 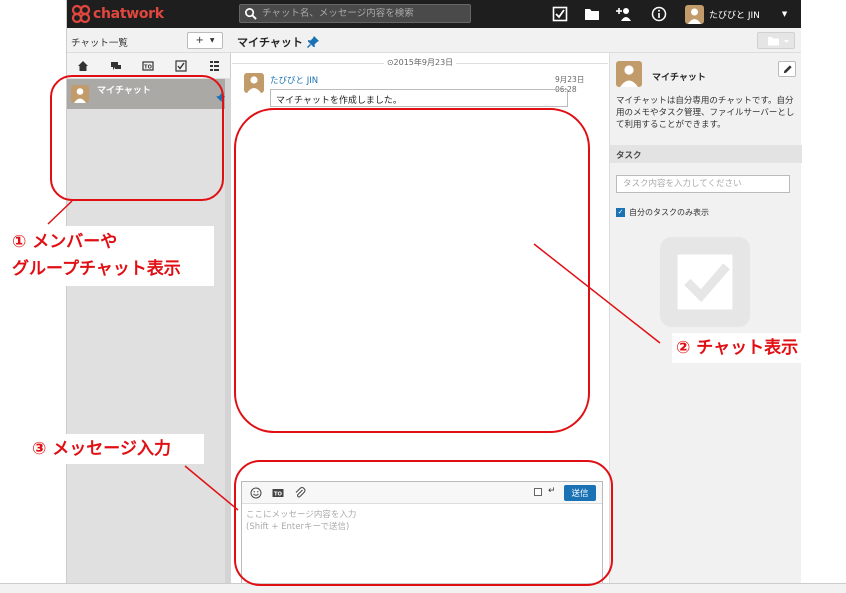 What do you see at coordinates (703, 184) in the screenshot?
I see `task-input` at bounding box center [703, 184].